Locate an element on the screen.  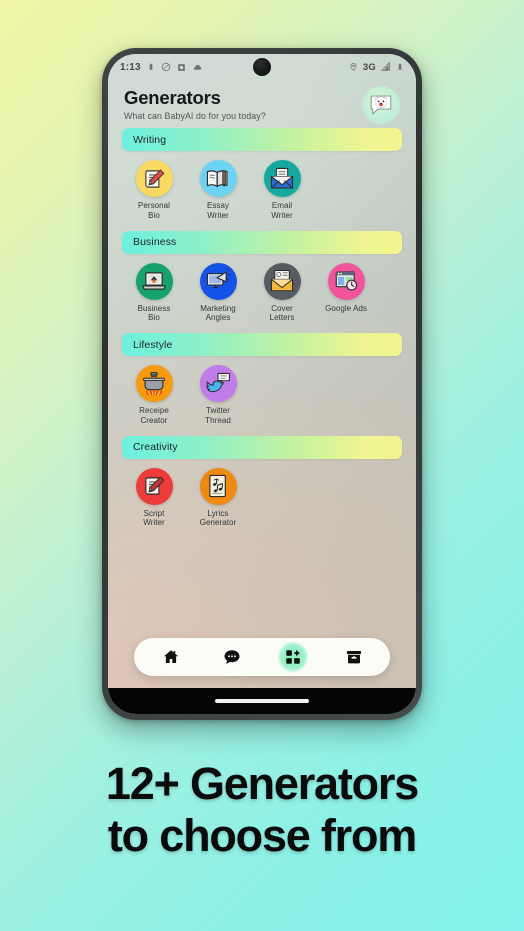
category-header-writing: Writing is located at coordinates (262, 139).